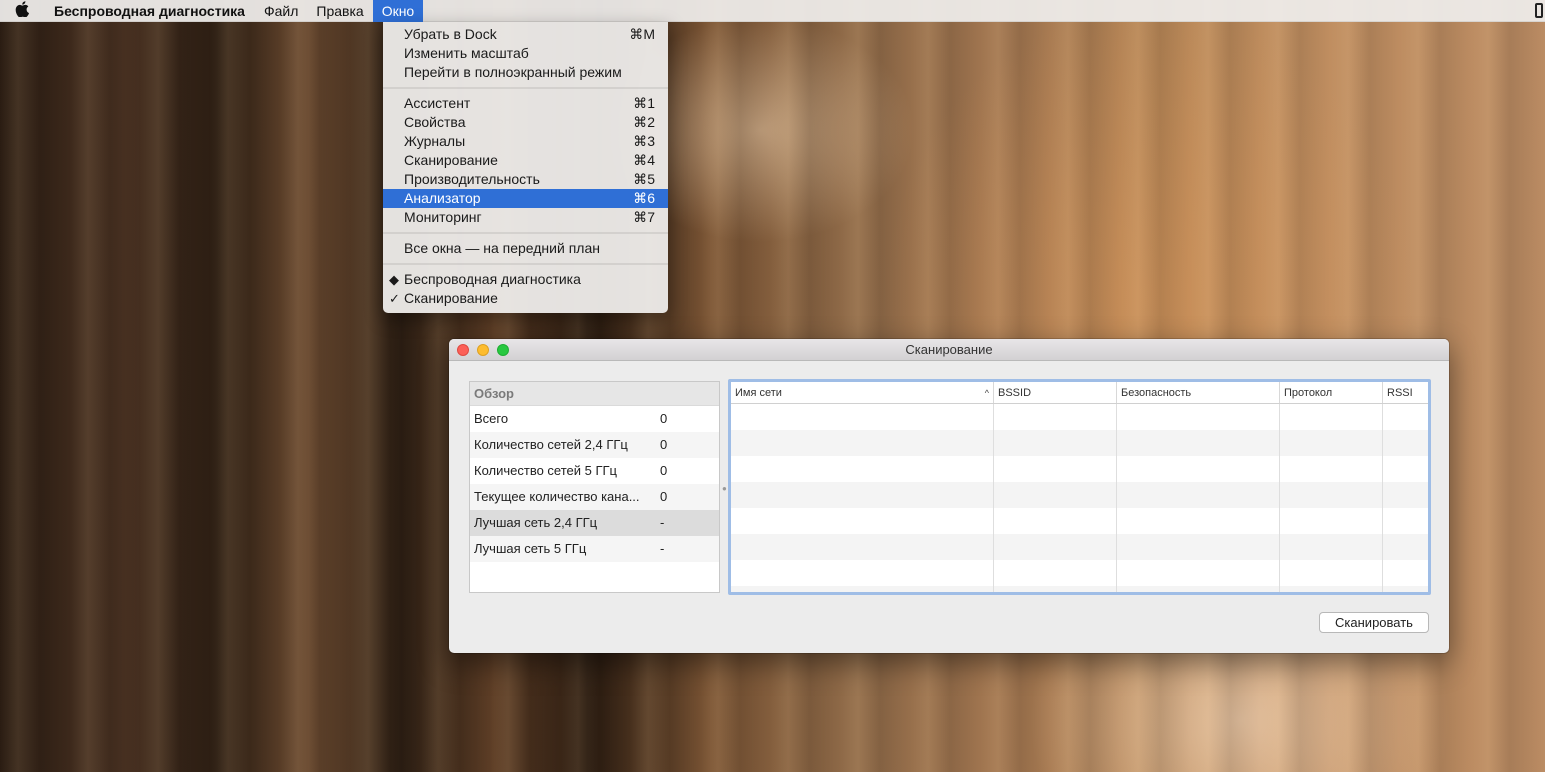 This screenshot has width=1545, height=772. I want to click on menu-item-label: Убрать в Dock, so click(450, 34).